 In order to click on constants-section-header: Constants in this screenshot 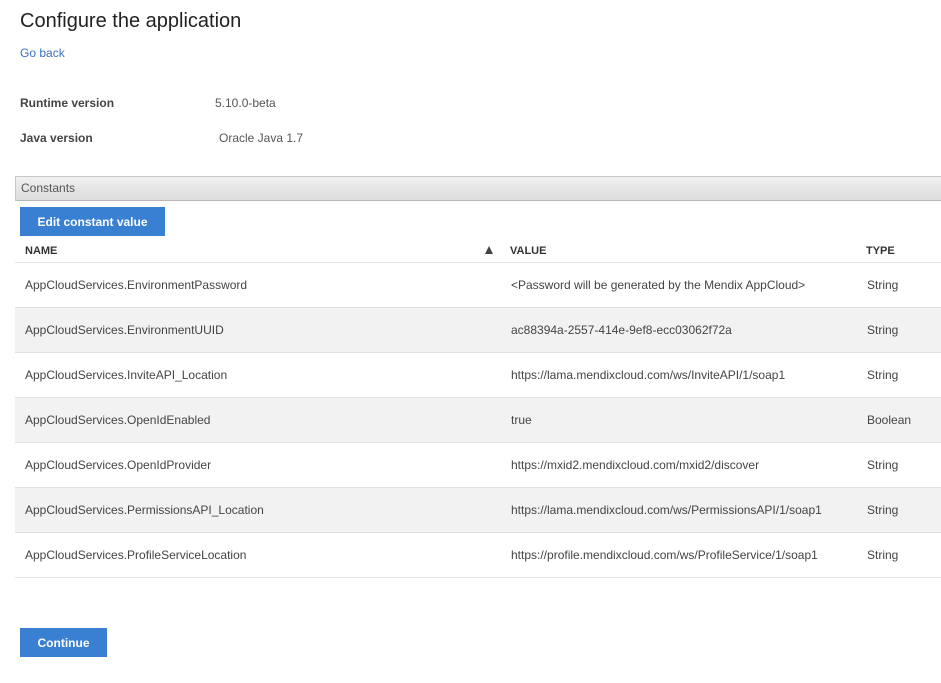, I will do `click(478, 188)`.